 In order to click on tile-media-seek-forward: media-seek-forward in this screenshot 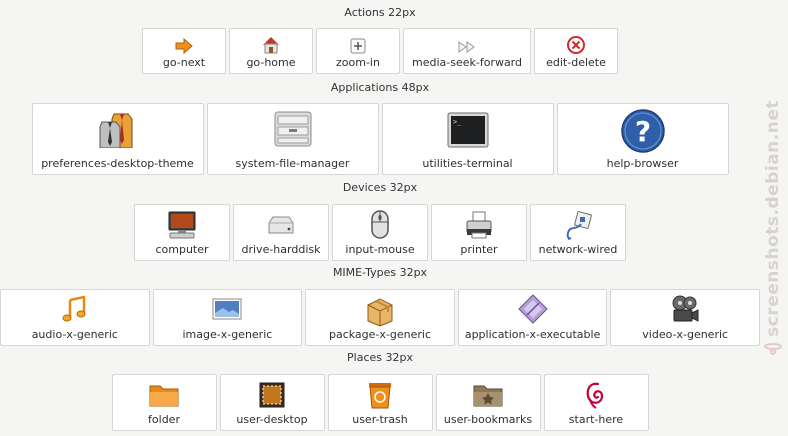, I will do `click(467, 51)`.